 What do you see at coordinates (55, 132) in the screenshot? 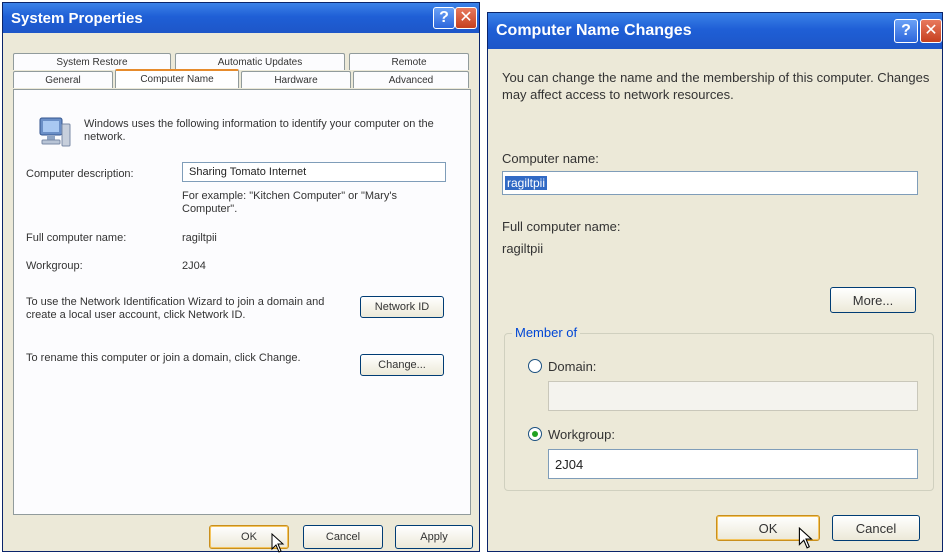
I see `computer-icon` at bounding box center [55, 132].